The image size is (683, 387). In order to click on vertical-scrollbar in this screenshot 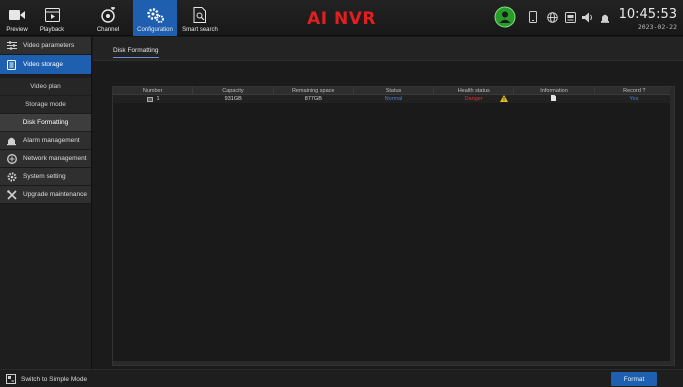, I will do `click(672, 226)`.